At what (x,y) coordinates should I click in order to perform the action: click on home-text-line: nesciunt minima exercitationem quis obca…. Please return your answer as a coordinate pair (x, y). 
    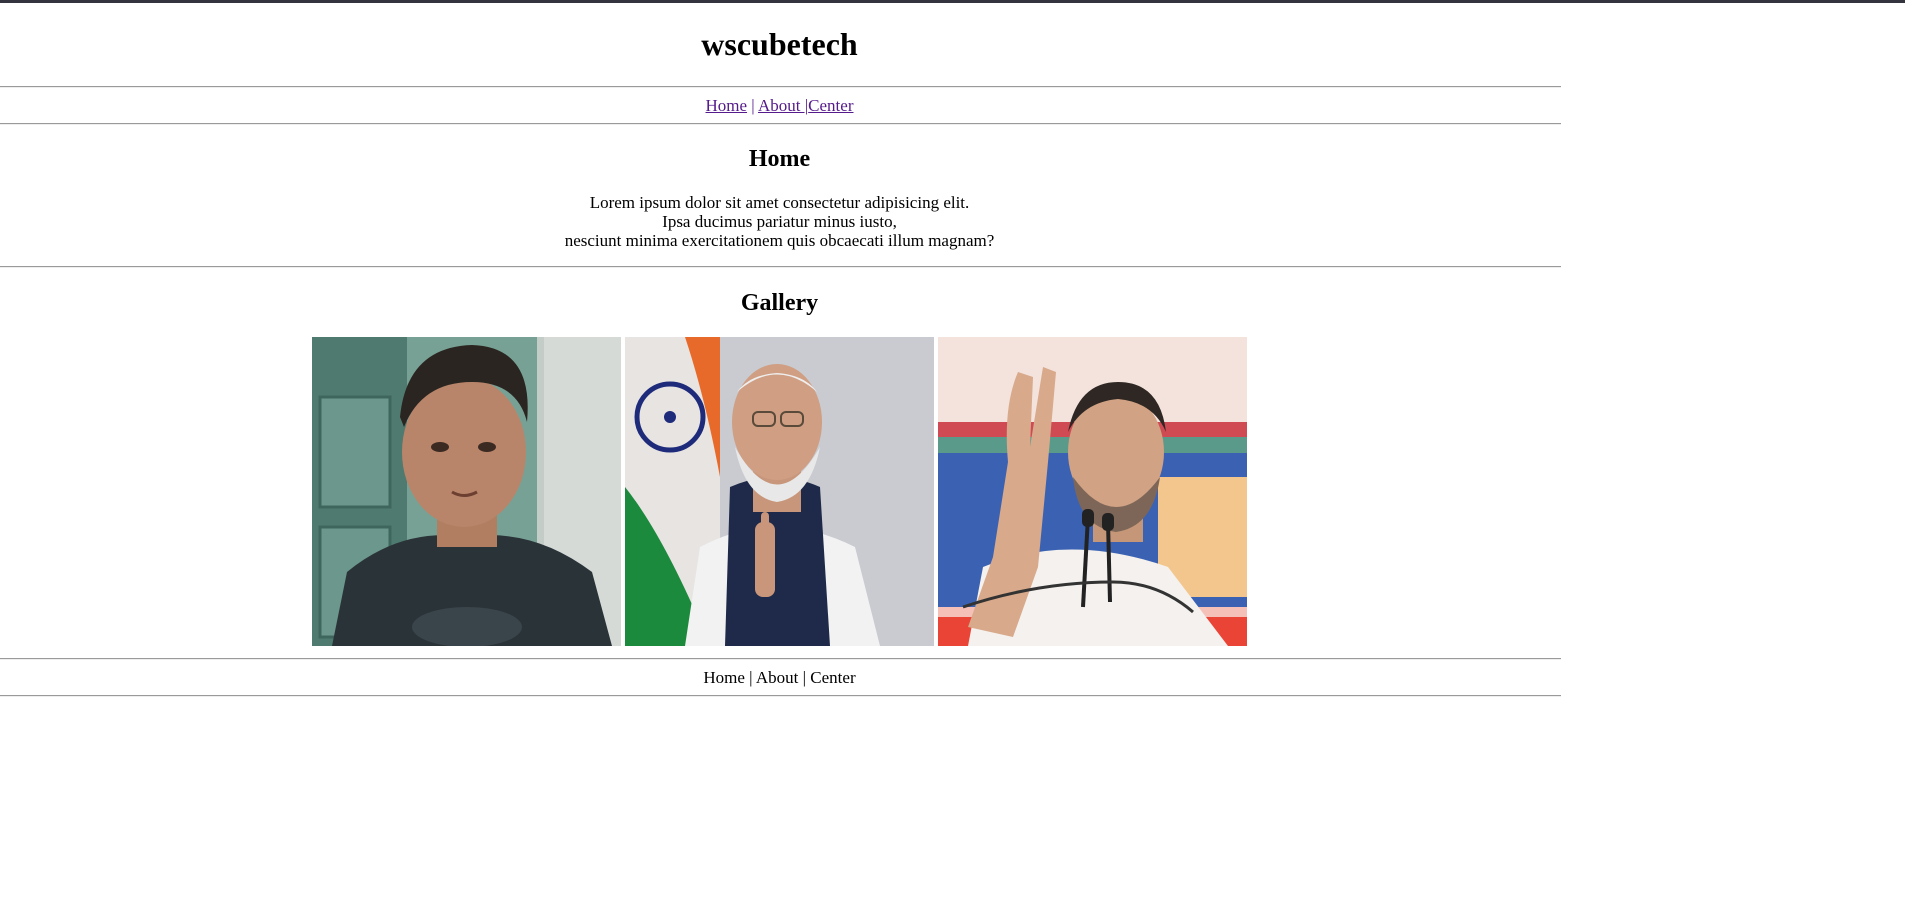
    Looking at the image, I should click on (779, 240).